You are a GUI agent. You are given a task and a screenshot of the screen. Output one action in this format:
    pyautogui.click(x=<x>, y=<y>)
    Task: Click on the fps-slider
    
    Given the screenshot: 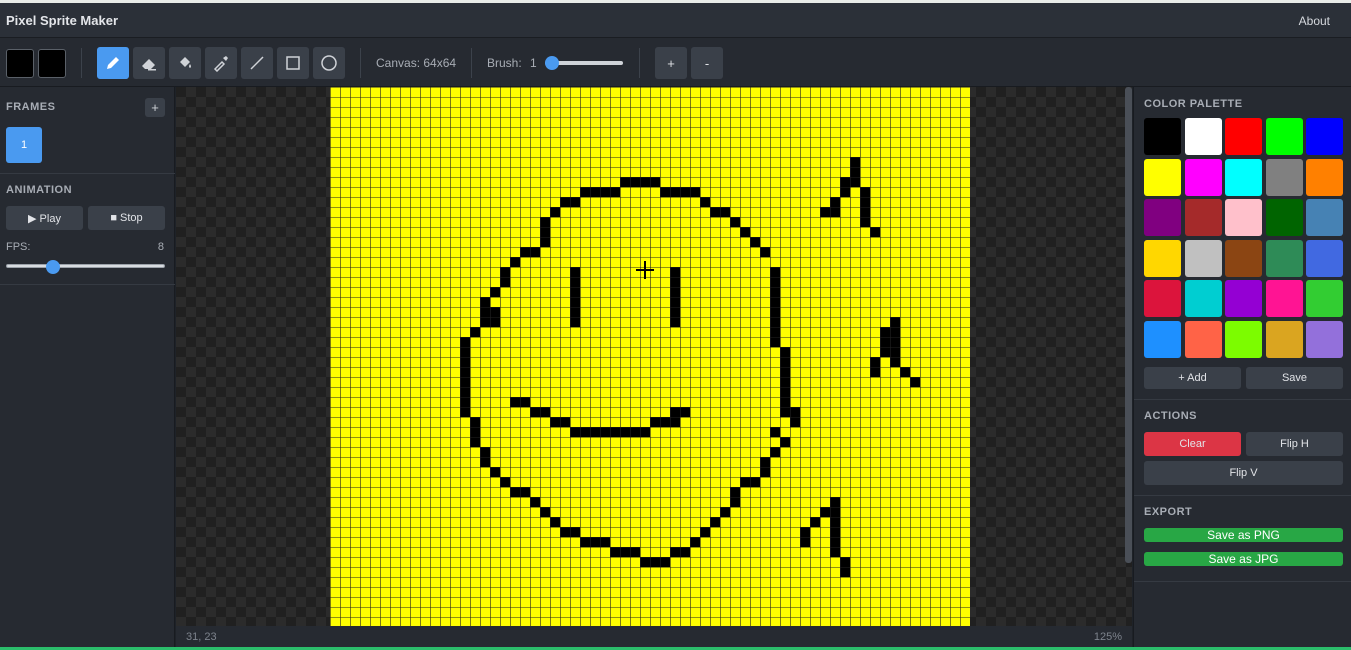 What is the action you would take?
    pyautogui.click(x=85, y=267)
    